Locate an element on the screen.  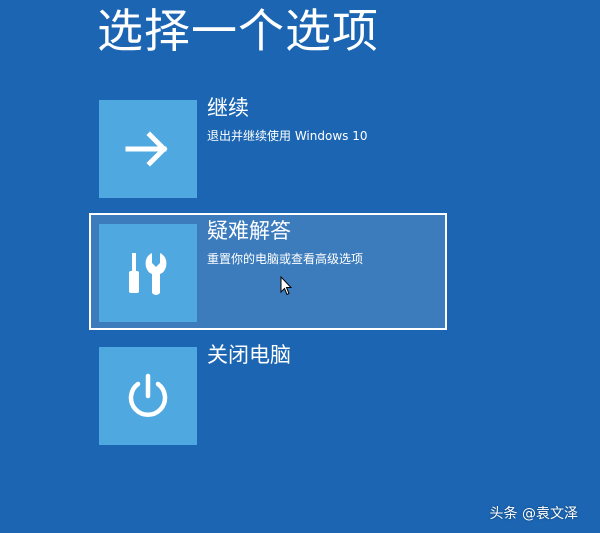
watermark: 头条 @袁文泽 is located at coordinates (533, 514).